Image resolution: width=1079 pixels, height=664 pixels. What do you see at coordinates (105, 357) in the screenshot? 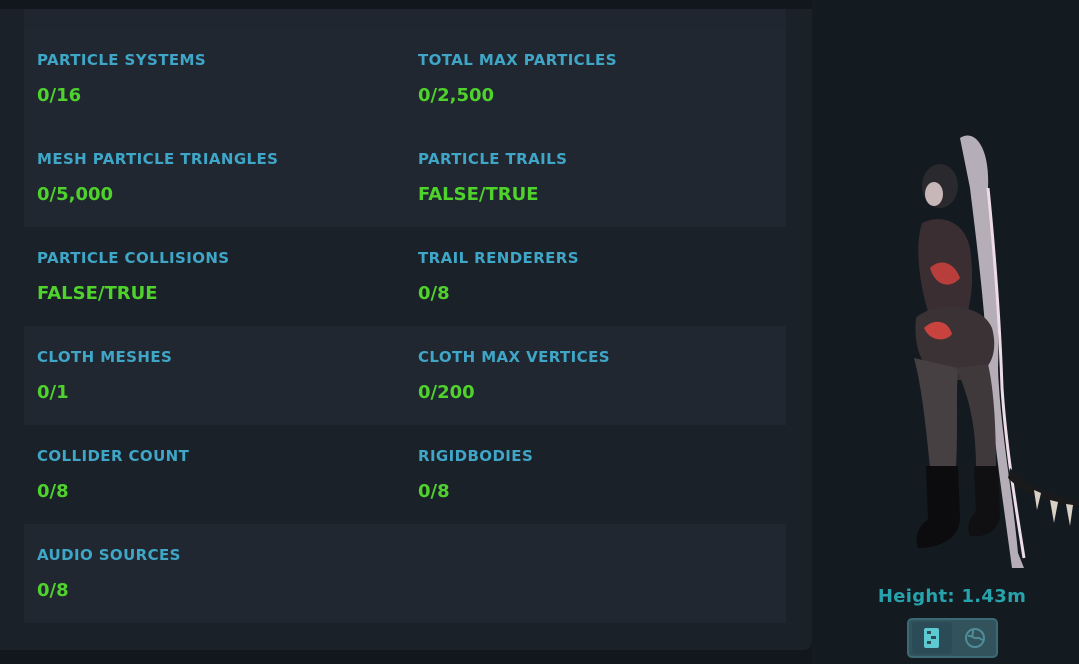
I see `stat-label: CLOTH MESHES` at bounding box center [105, 357].